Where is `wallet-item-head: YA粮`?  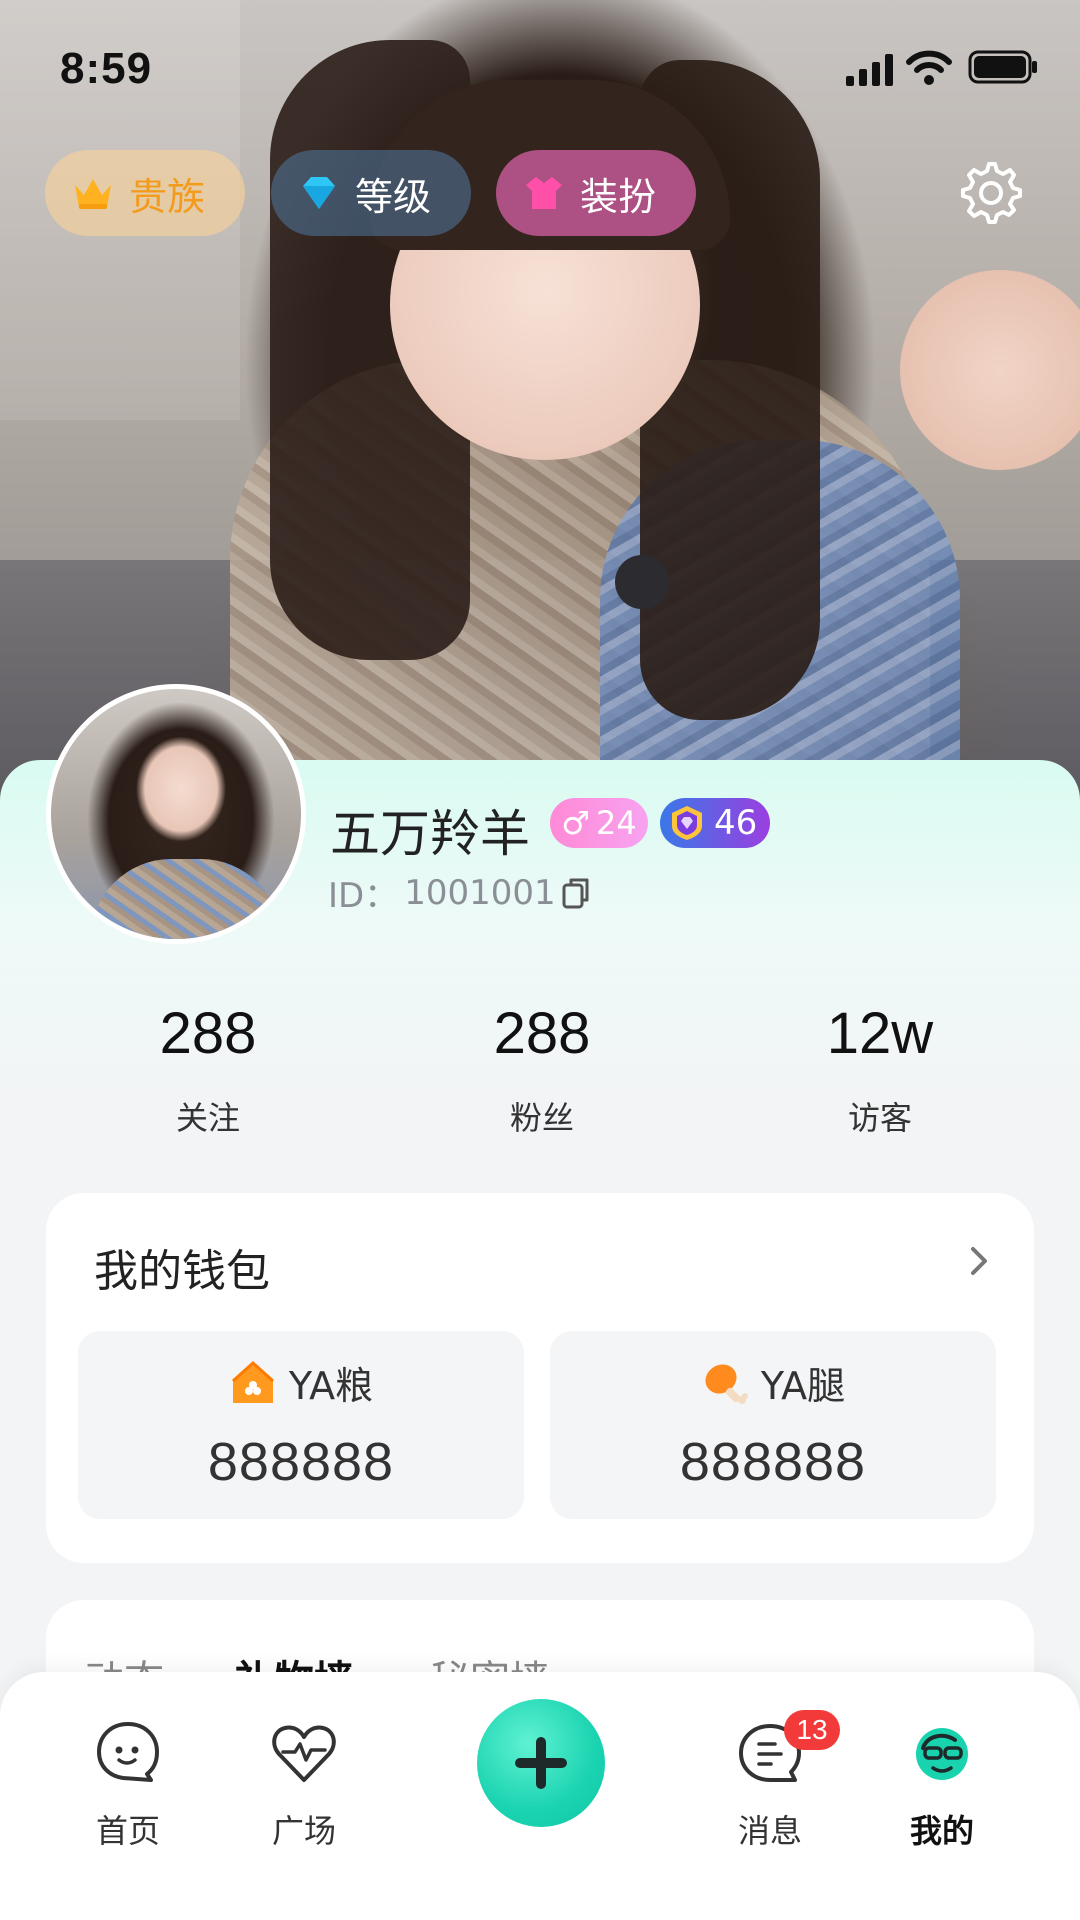
wallet-item-head: YA粮 is located at coordinates (301, 1382).